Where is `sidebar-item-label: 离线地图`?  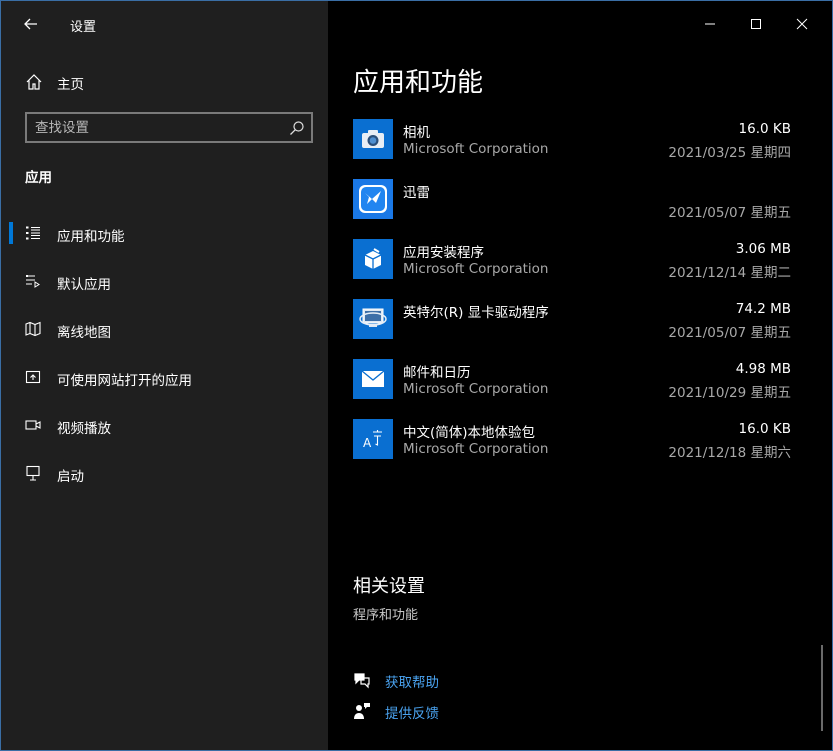 sidebar-item-label: 离线地图 is located at coordinates (84, 333).